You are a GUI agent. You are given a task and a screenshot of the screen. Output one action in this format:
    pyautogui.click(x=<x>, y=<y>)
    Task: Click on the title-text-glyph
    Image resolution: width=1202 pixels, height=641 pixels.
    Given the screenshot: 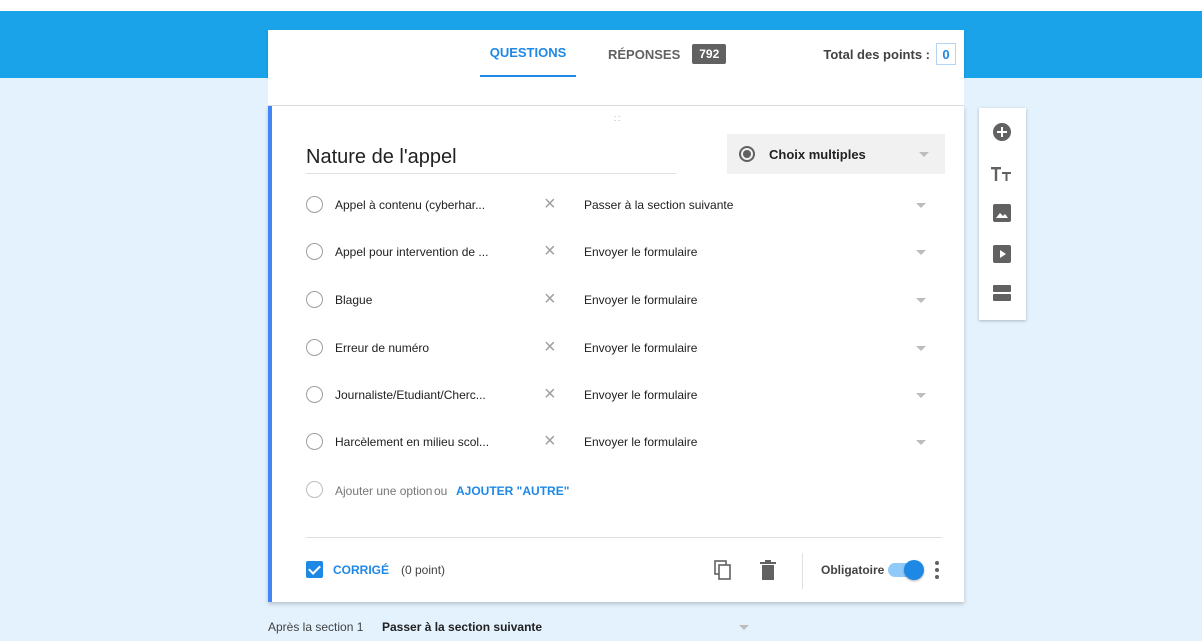 What is the action you would take?
    pyautogui.click(x=1001, y=174)
    